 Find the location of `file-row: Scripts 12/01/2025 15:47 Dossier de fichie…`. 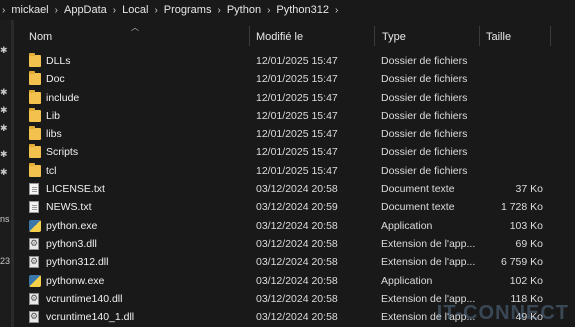

file-row: Scripts 12/01/2025 15:47 Dossier de fichie… is located at coordinates (287, 152).